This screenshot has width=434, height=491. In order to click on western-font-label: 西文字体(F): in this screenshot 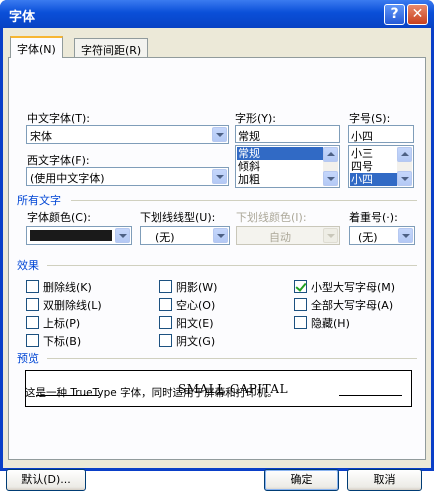, I will do `click(58, 160)`.